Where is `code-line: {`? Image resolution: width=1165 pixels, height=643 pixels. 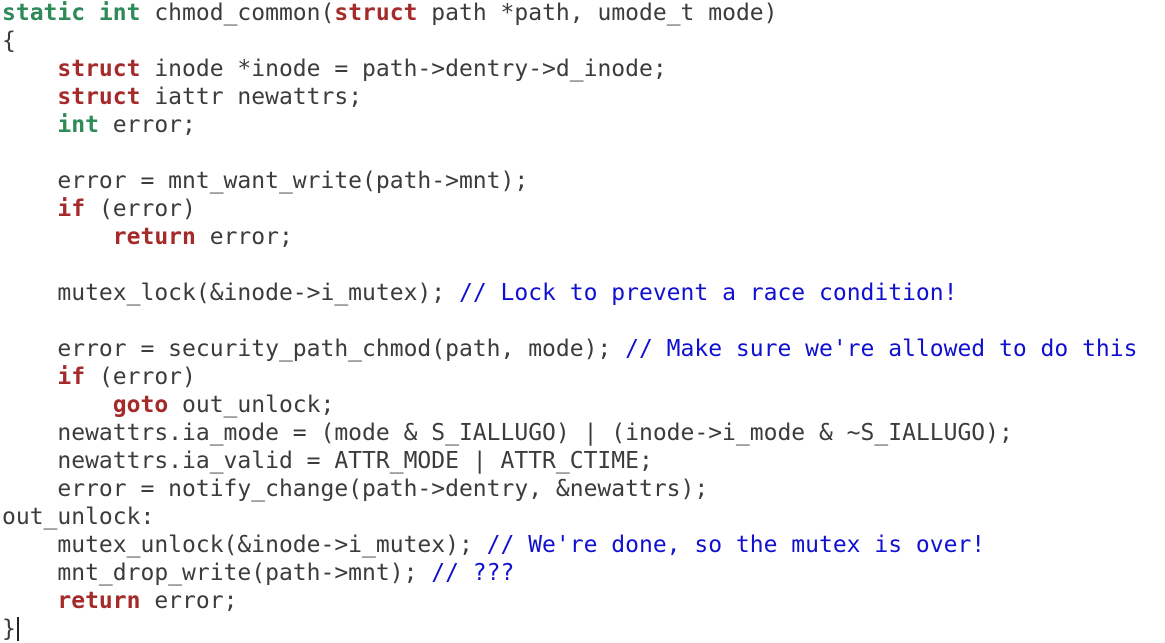
code-line: { is located at coordinates (9, 41).